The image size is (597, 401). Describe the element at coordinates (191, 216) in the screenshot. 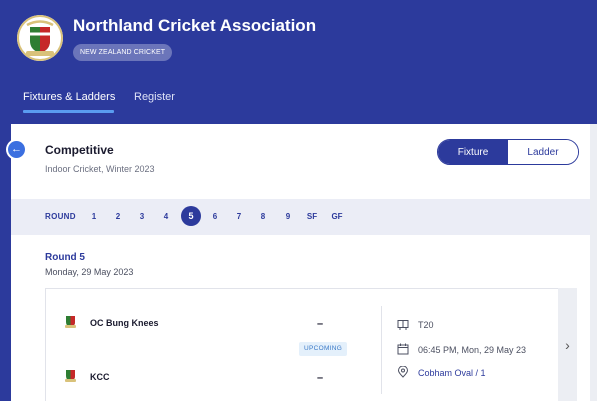

I see `round-5-button: 5` at that location.